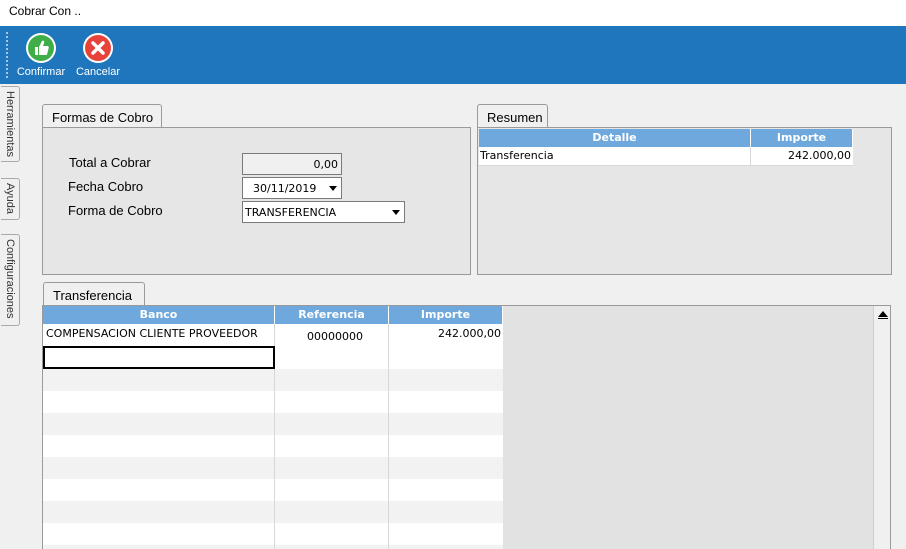 The image size is (906, 549). I want to click on side-tab-ayuda: Ayuda, so click(10, 199).